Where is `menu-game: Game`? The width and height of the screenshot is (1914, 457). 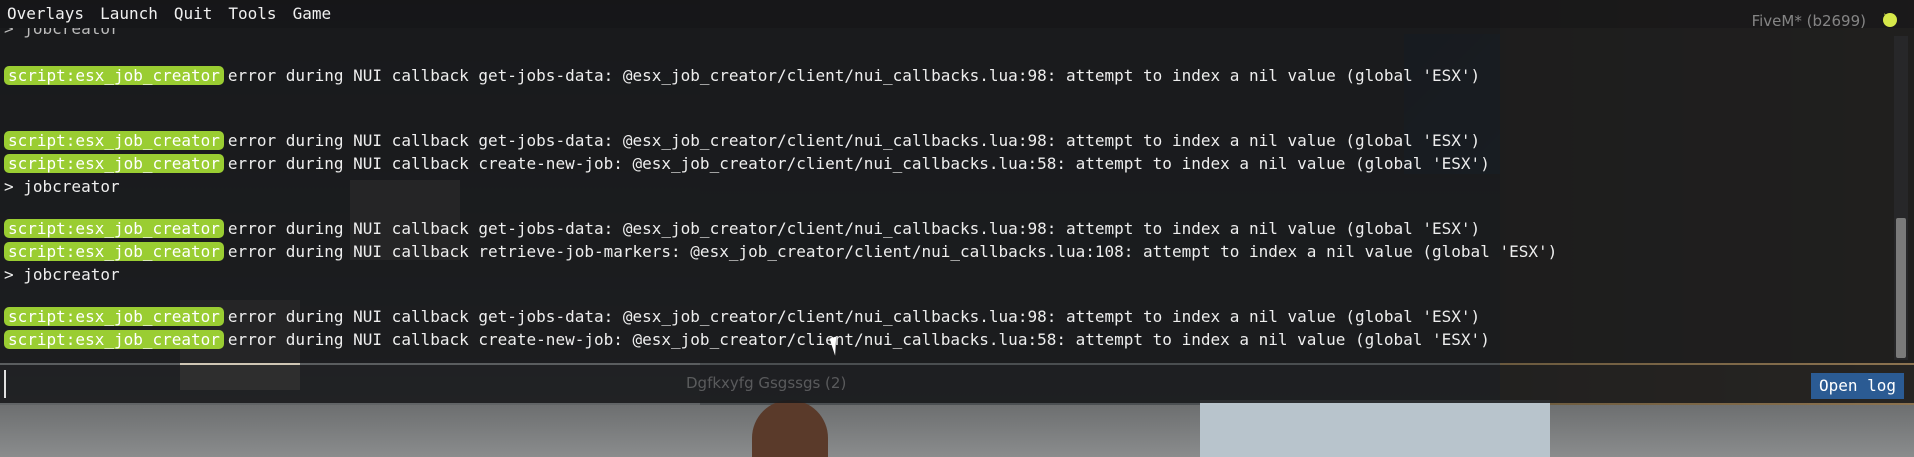
menu-game: Game is located at coordinates (312, 14).